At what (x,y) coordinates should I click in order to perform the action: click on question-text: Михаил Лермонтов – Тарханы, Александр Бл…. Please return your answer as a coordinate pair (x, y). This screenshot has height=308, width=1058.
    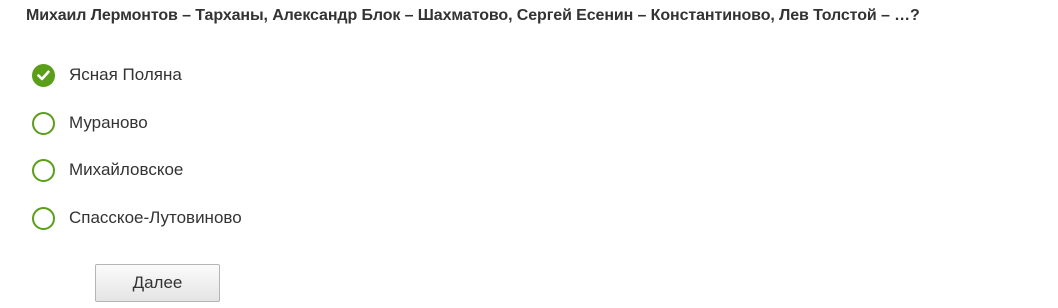
    Looking at the image, I should click on (473, 15).